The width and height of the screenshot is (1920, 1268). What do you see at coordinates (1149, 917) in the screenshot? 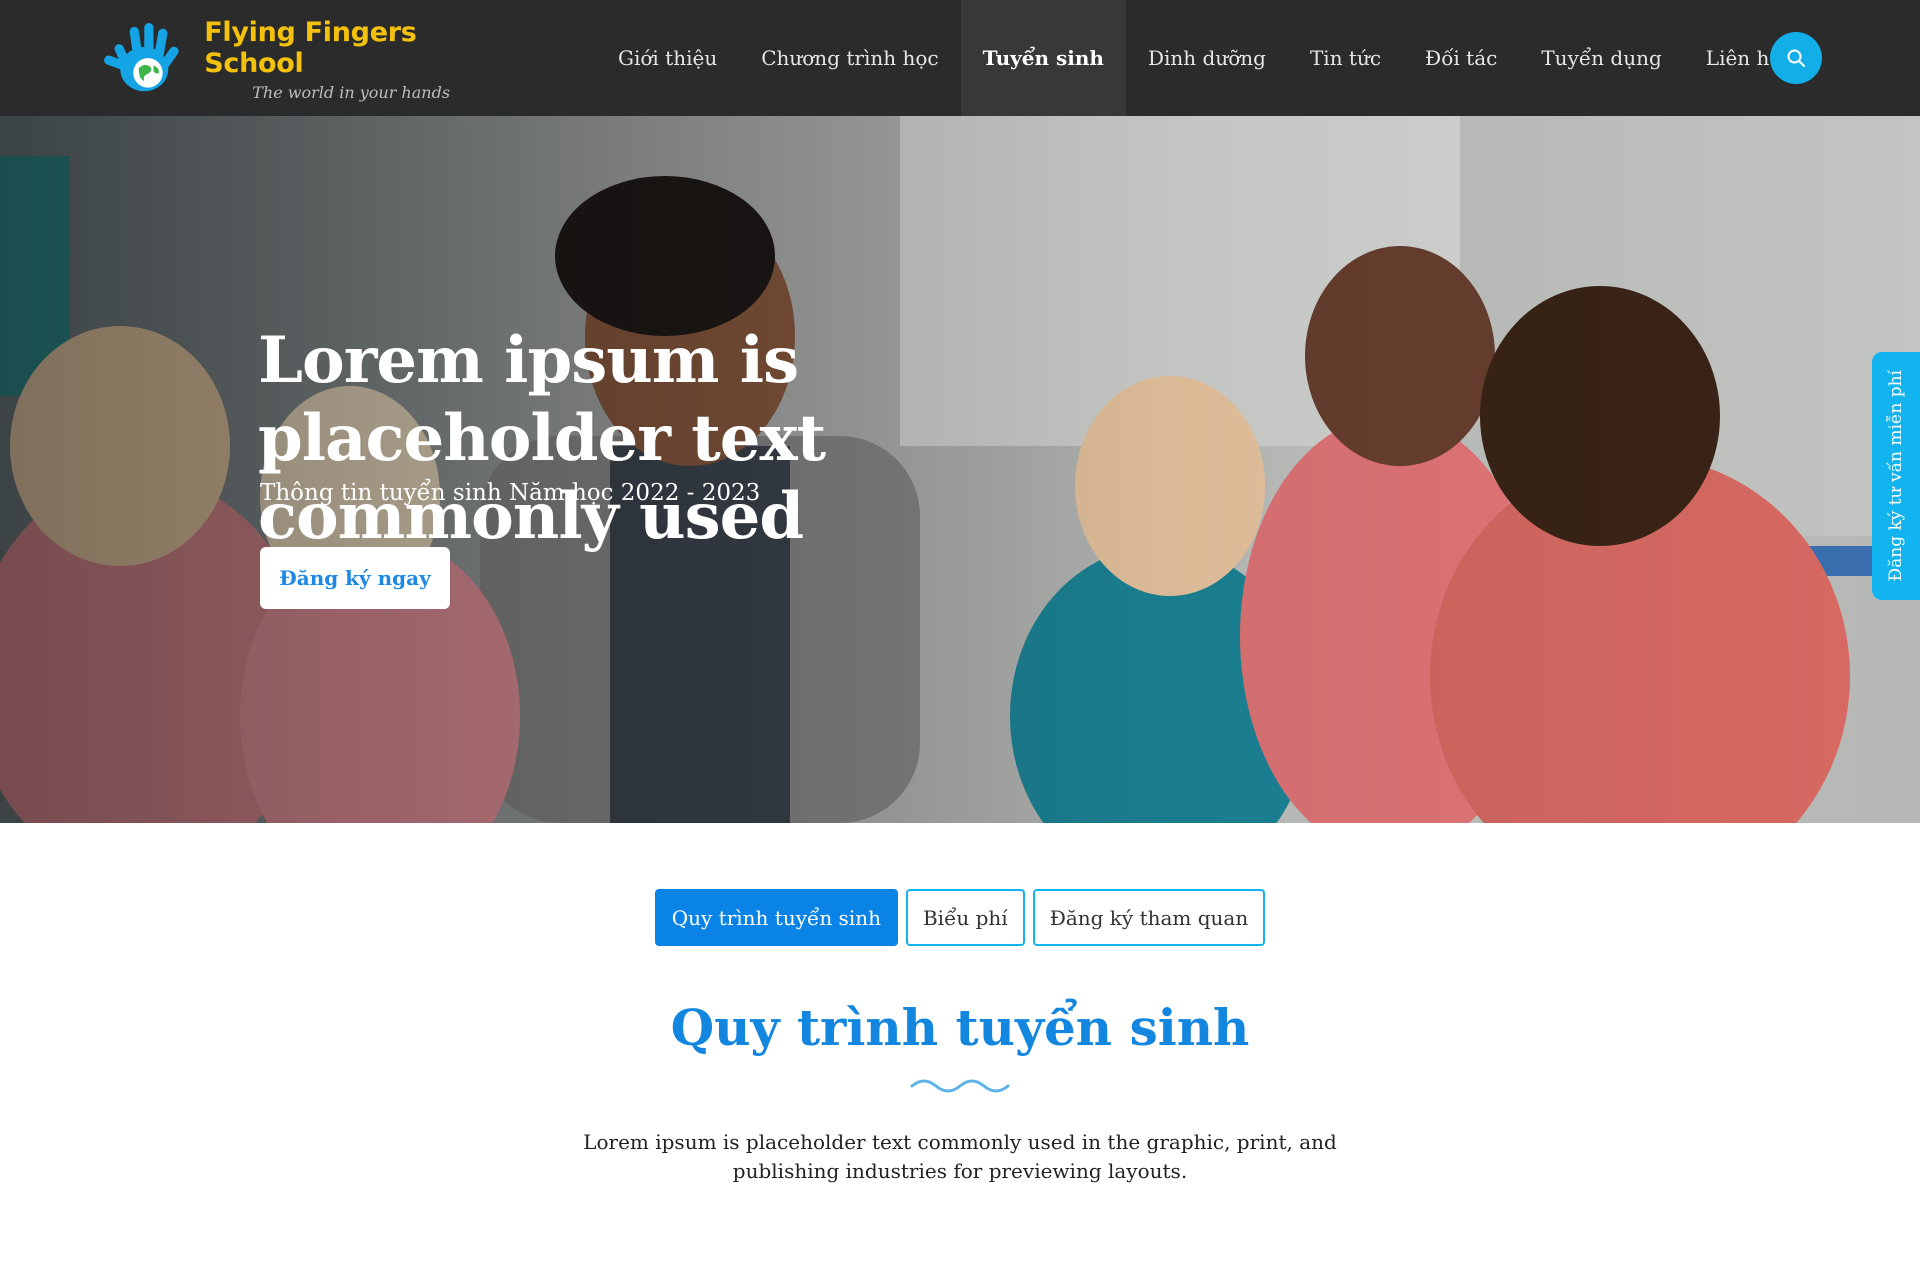
I see `tab-visit-registration: Đăng ký tham quan` at bounding box center [1149, 917].